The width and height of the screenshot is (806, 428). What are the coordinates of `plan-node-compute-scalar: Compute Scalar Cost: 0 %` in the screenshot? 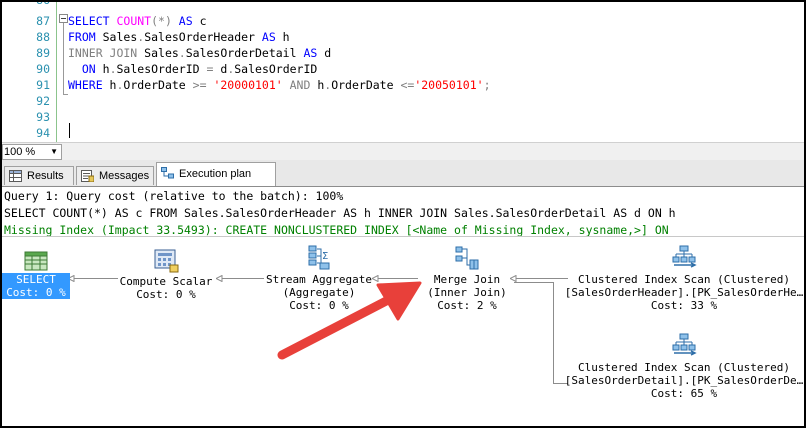 It's located at (166, 275).